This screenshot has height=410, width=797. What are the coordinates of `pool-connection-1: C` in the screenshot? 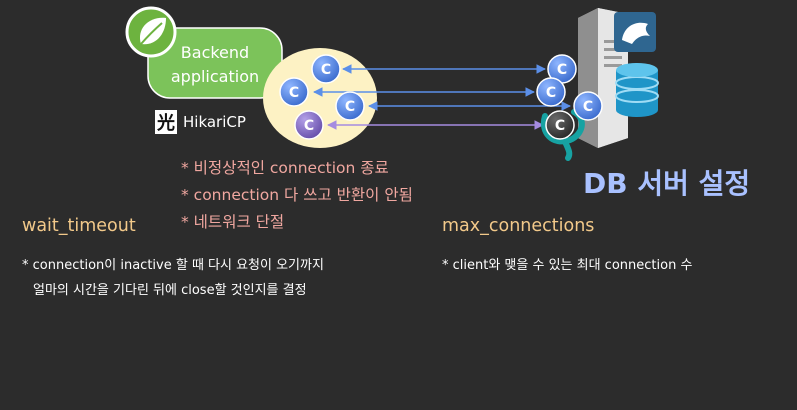 It's located at (326, 69).